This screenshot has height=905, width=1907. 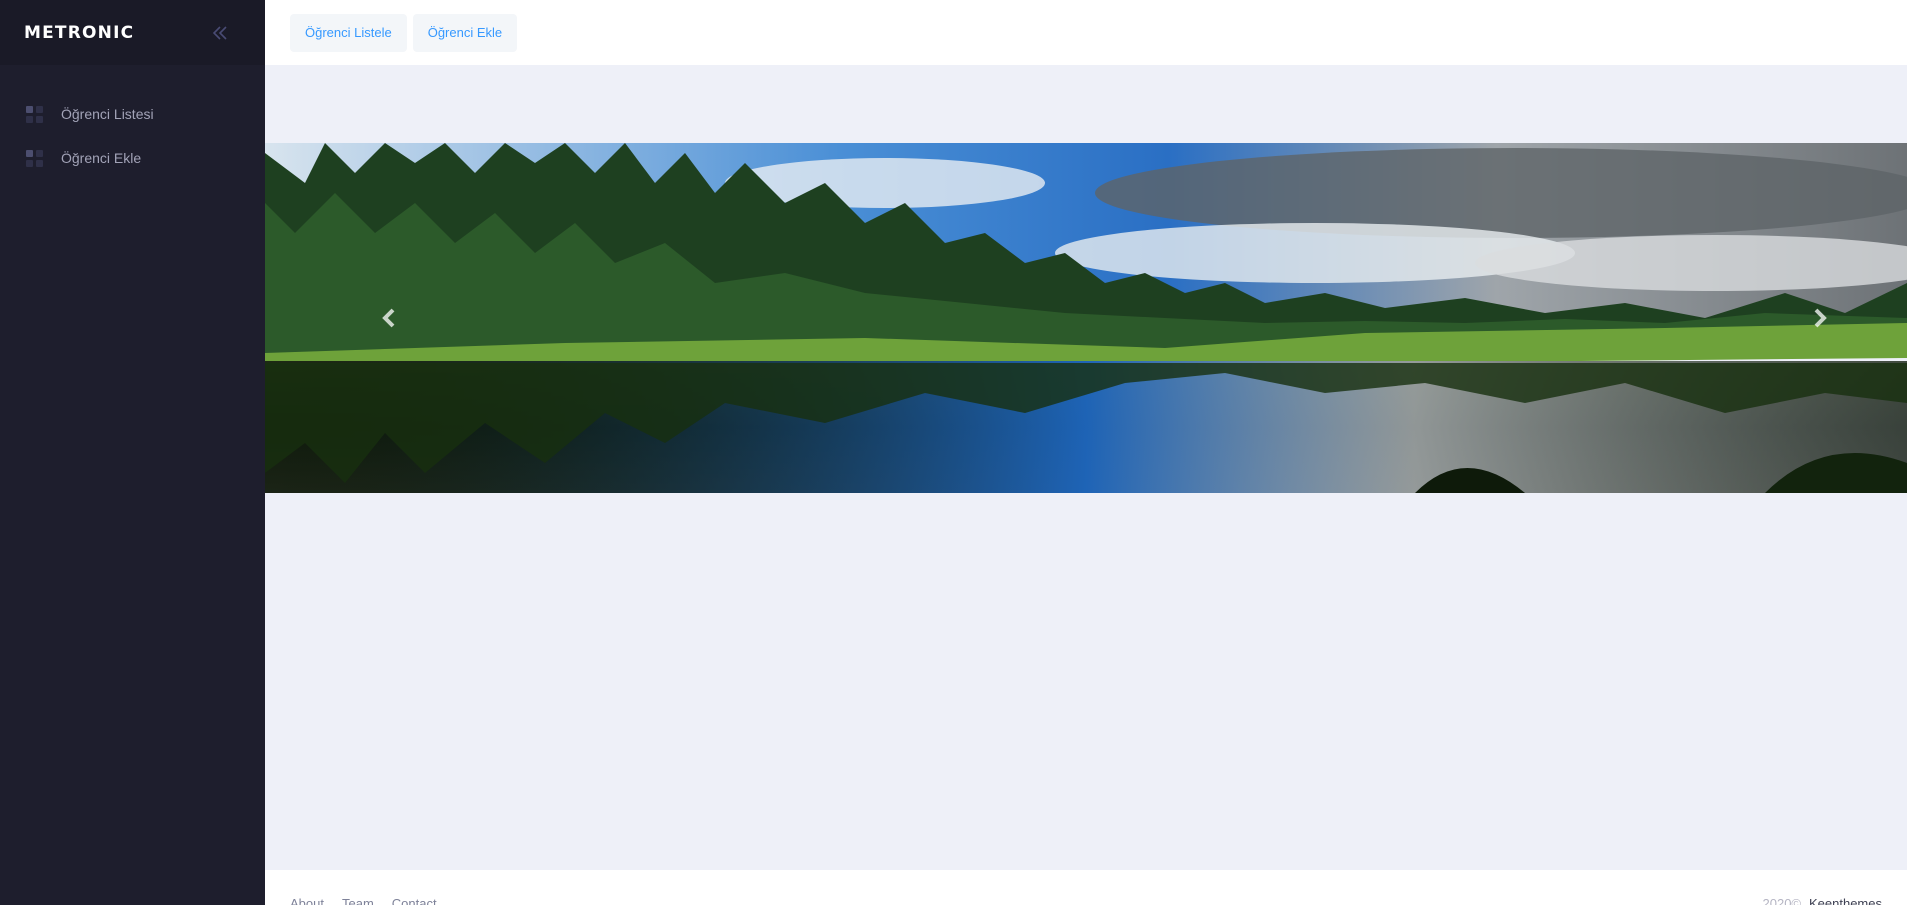 I want to click on sidebar: METRONIC Öğrenci Listesi Öğrenci Ekle, so click(x=132, y=452).